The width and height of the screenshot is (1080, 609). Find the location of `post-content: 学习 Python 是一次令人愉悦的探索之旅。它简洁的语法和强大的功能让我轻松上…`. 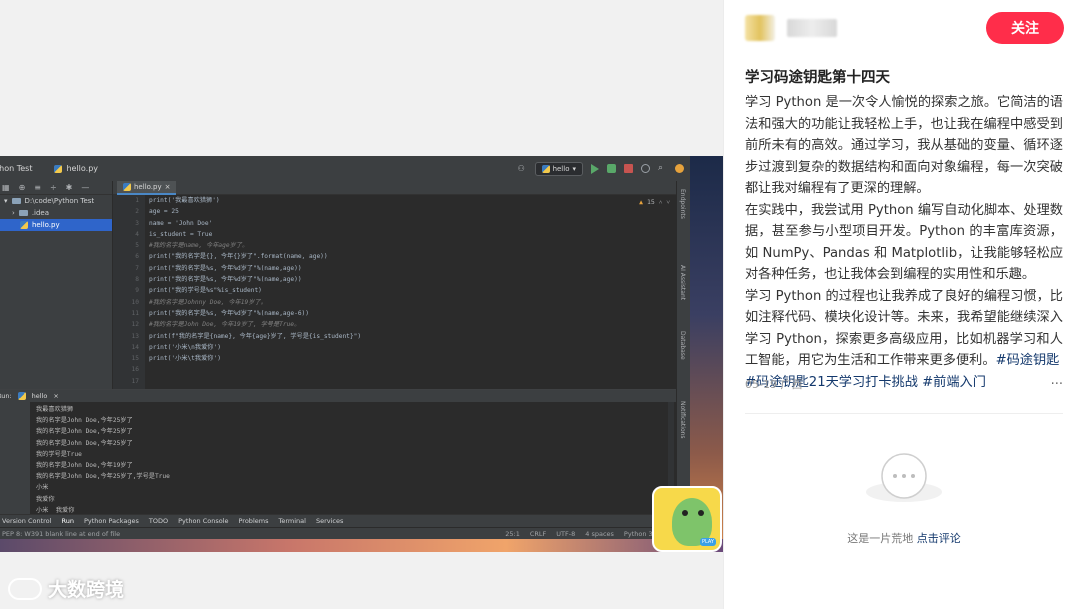

post-content: 学习 Python 是一次令人愉悦的探索之旅。它简洁的语法和强大的功能让我轻松上… is located at coordinates (904, 242).